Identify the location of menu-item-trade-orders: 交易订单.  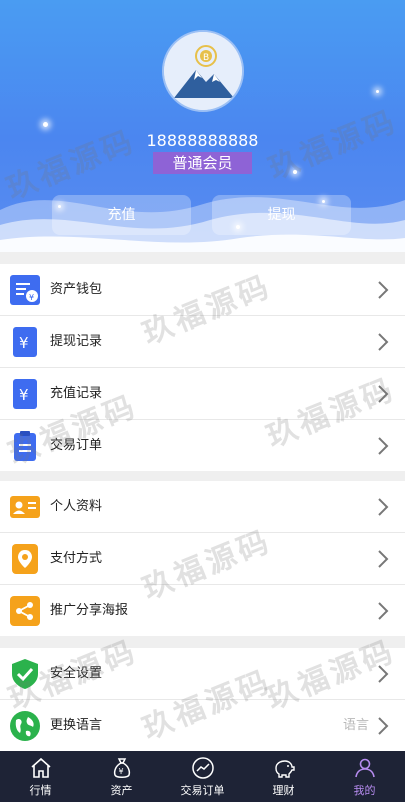
(202, 445).